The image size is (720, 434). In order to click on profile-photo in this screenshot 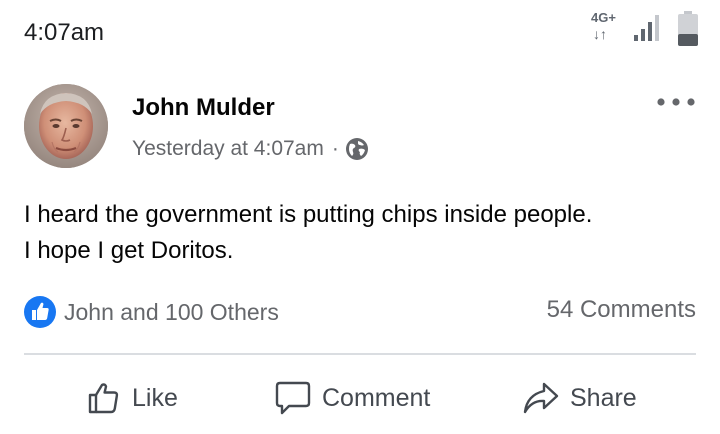, I will do `click(66, 126)`.